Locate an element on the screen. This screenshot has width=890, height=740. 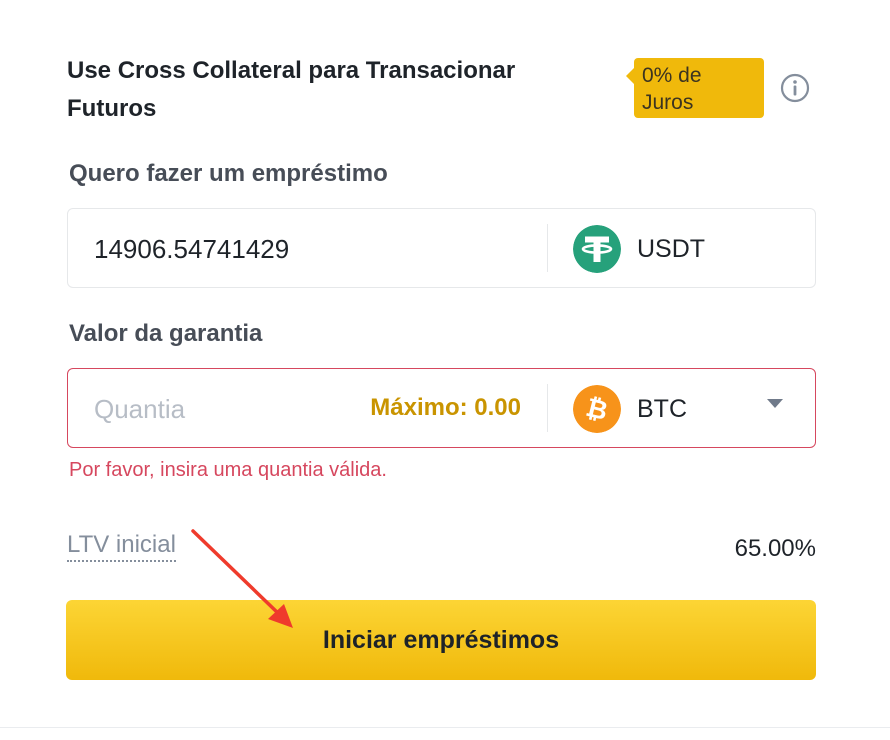
borrow-amount-input is located at coordinates (304, 249).